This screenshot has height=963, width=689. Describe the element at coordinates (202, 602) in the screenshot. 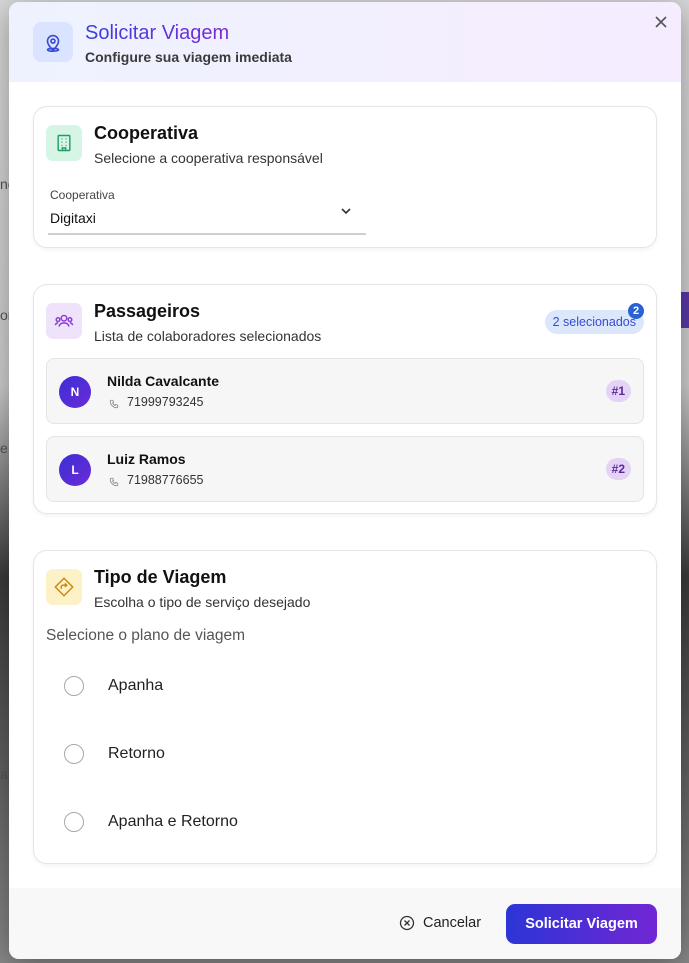

I see `tipo-viagem-subtitle: Escolha o tipo de serviço desejado` at that location.